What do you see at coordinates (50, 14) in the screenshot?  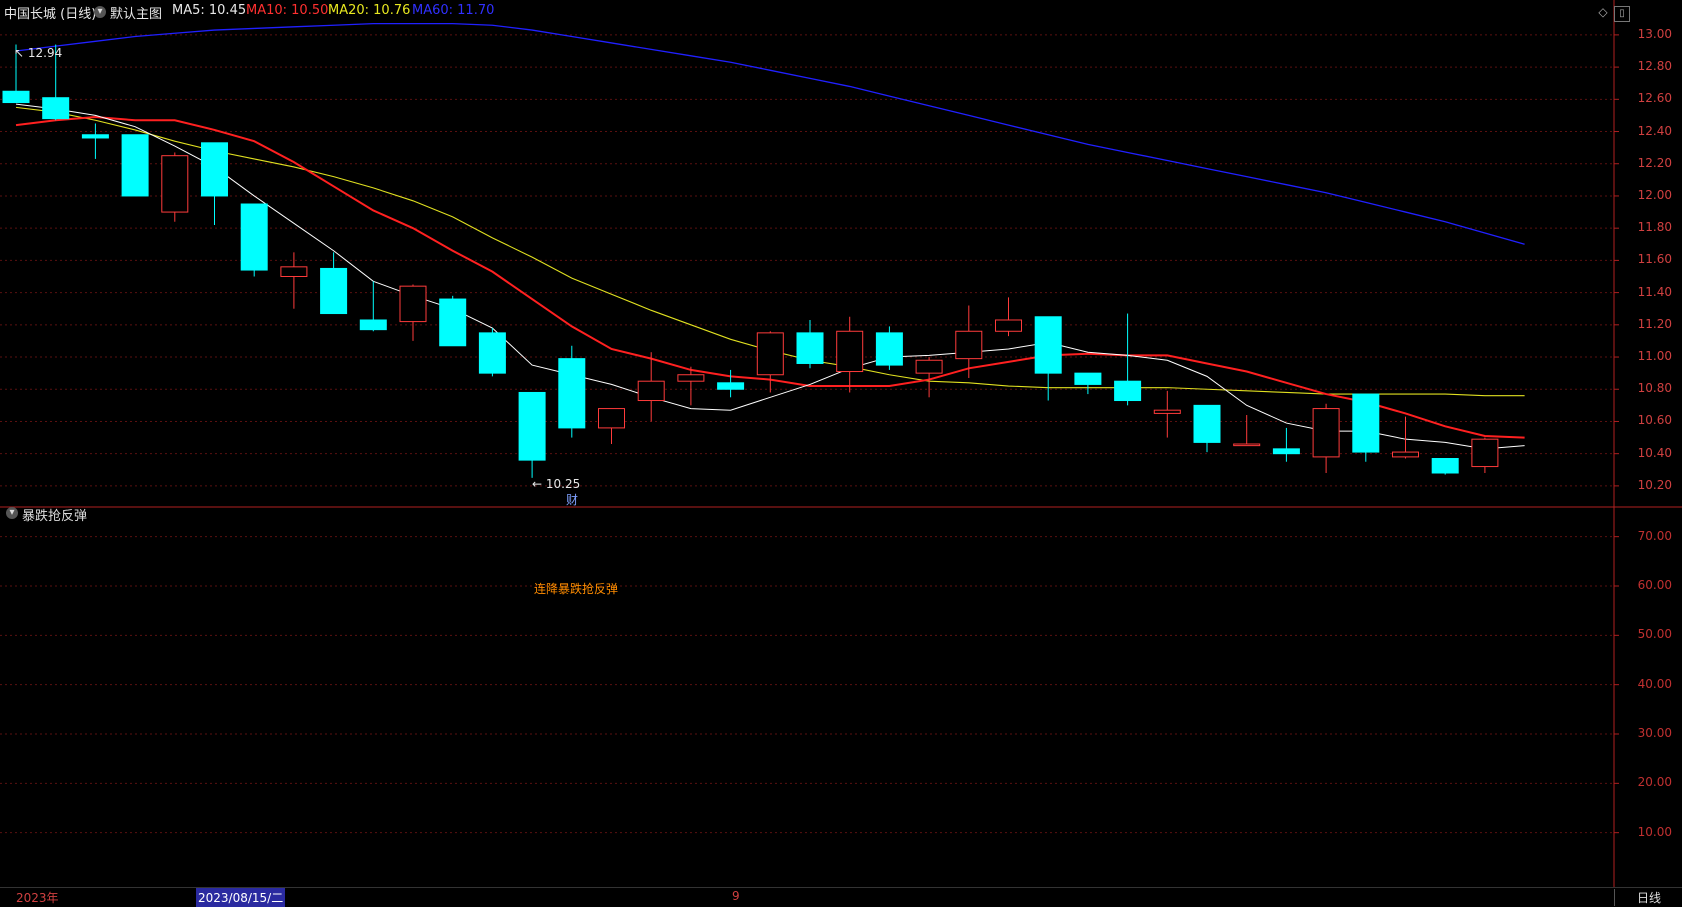 I see `stock-title: 中国长城 (日线)` at bounding box center [50, 14].